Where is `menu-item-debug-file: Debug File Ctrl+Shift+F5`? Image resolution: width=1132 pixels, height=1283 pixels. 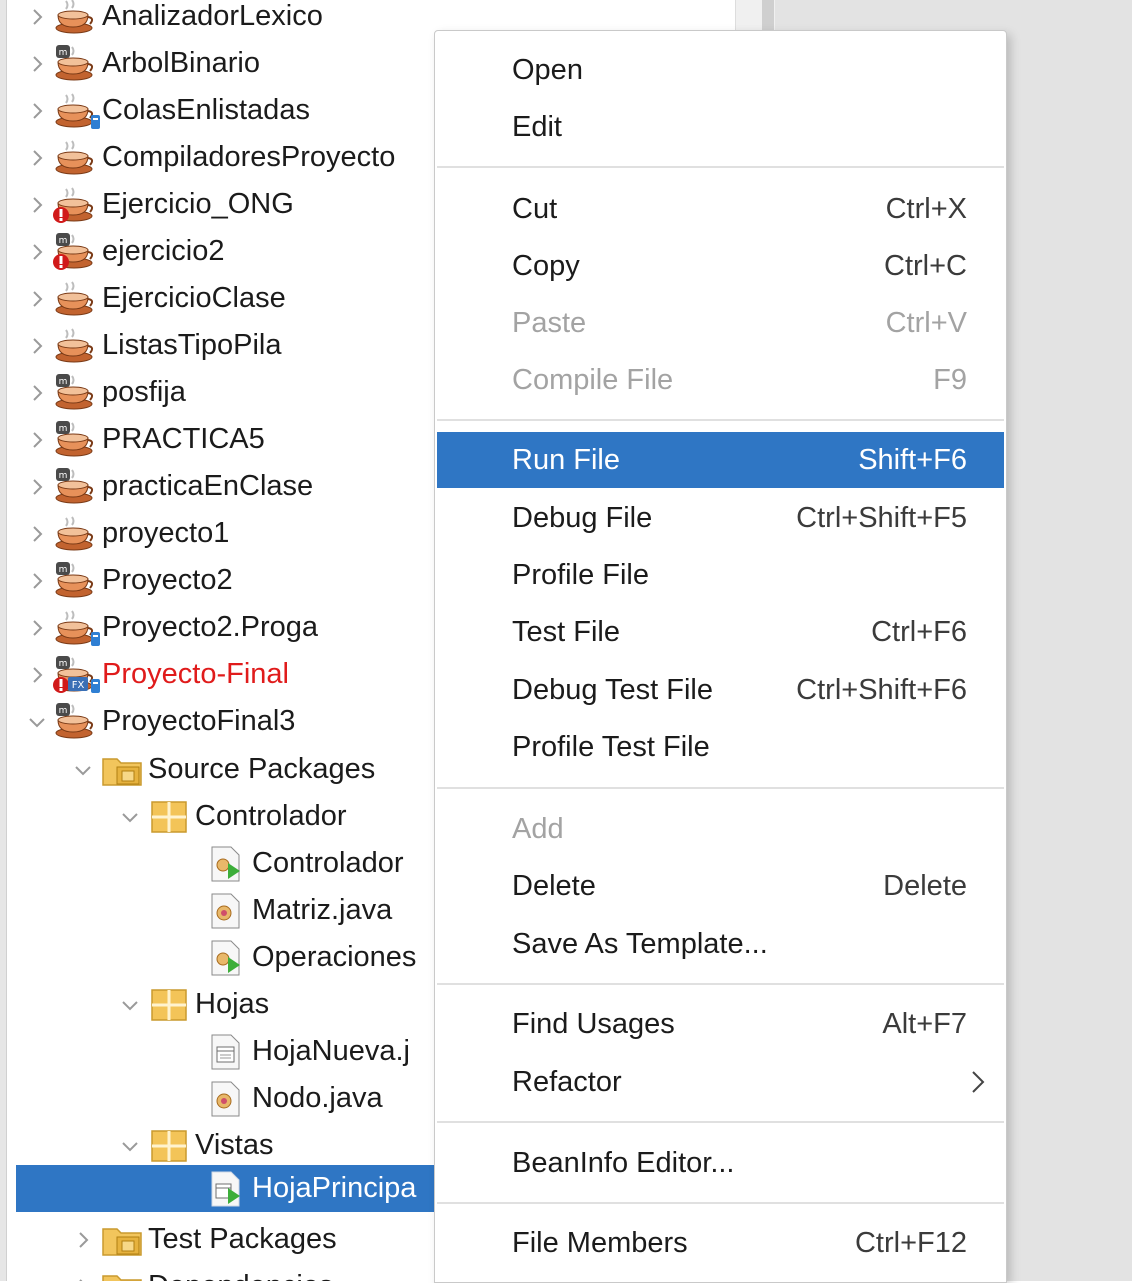 menu-item-debug-file: Debug File Ctrl+Shift+F5 is located at coordinates (720, 518).